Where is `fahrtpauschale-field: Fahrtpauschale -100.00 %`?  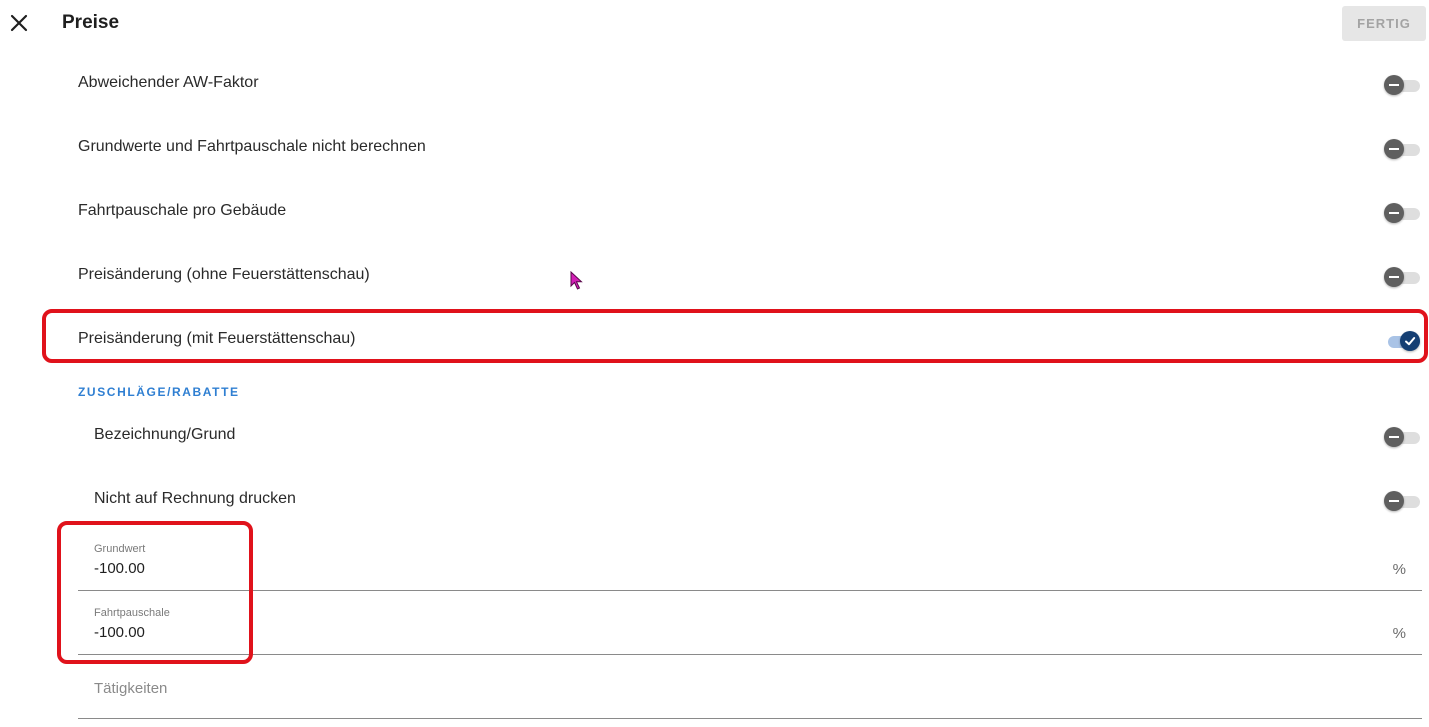 fahrtpauschale-field: Fahrtpauschale -100.00 % is located at coordinates (750, 626).